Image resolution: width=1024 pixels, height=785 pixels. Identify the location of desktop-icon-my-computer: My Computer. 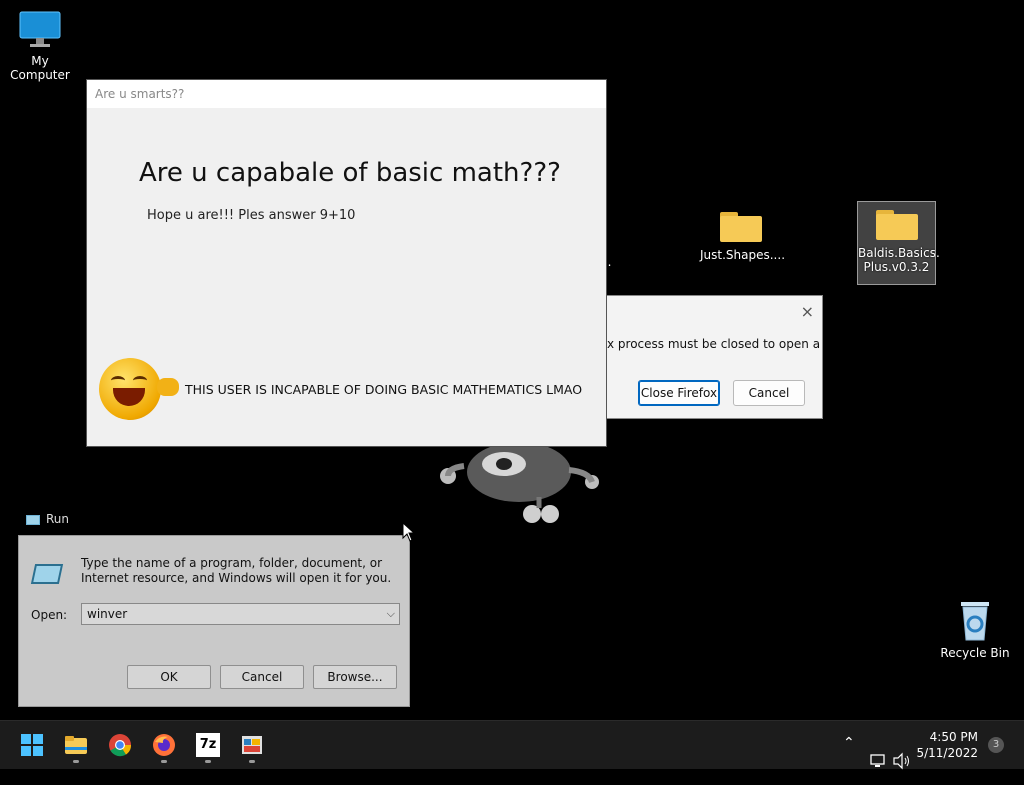
(40, 46).